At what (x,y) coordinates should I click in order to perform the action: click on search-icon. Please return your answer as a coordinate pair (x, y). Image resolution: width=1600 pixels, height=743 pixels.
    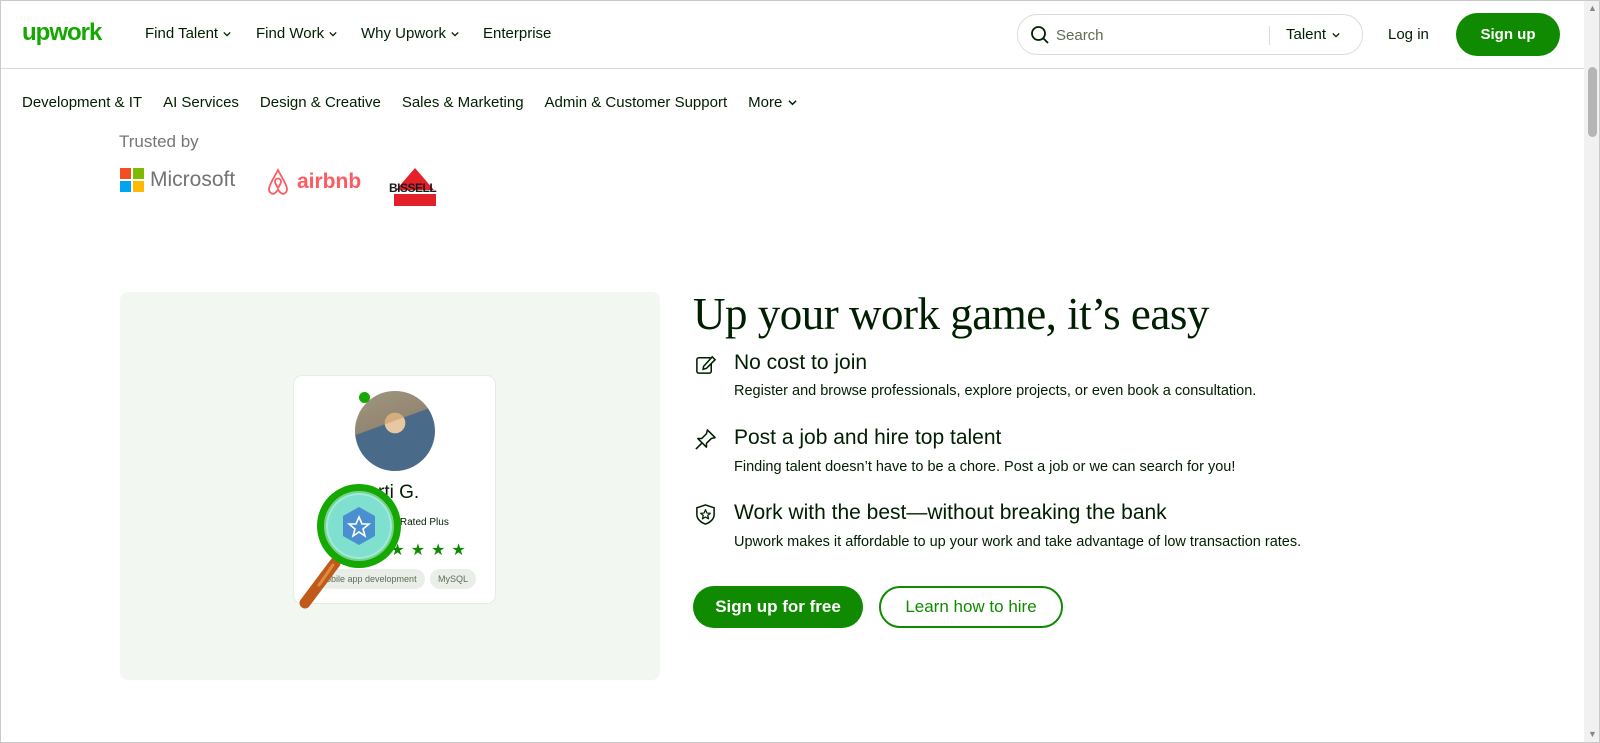
    Looking at the image, I should click on (1040, 35).